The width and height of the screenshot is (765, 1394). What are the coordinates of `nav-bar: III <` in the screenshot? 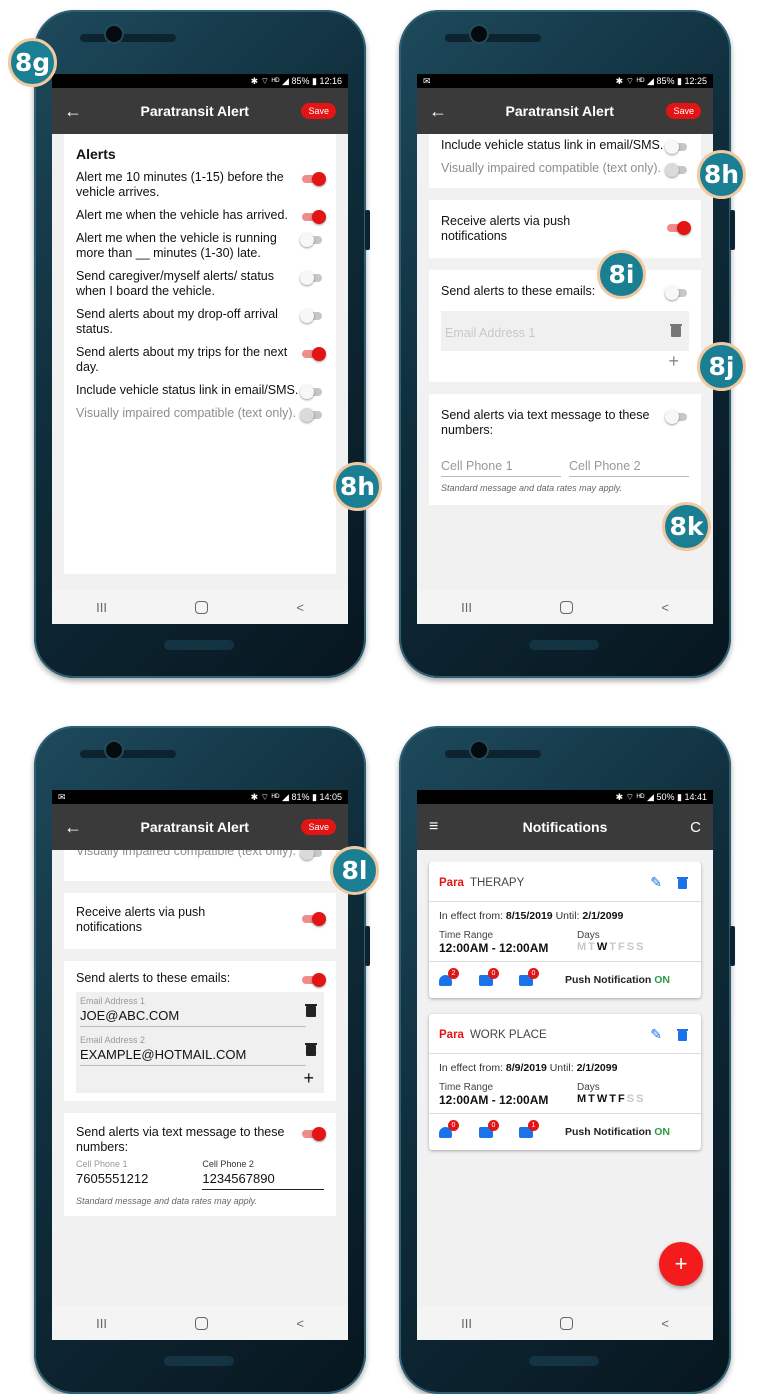 It's located at (200, 607).